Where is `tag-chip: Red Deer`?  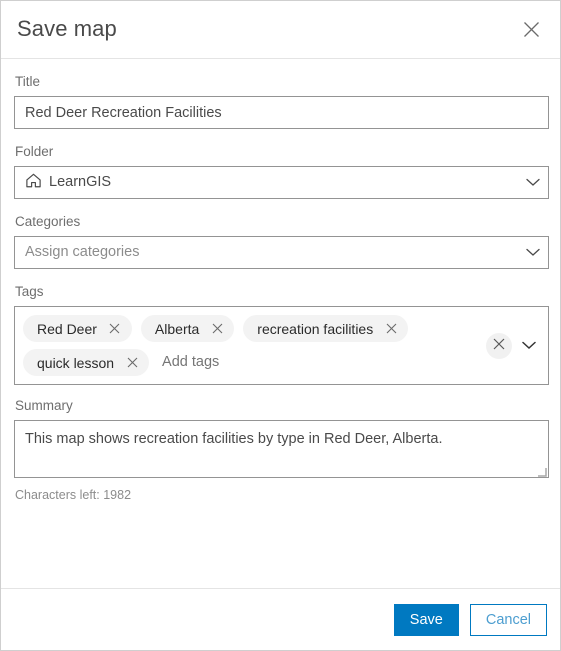 tag-chip: Red Deer is located at coordinates (77, 328).